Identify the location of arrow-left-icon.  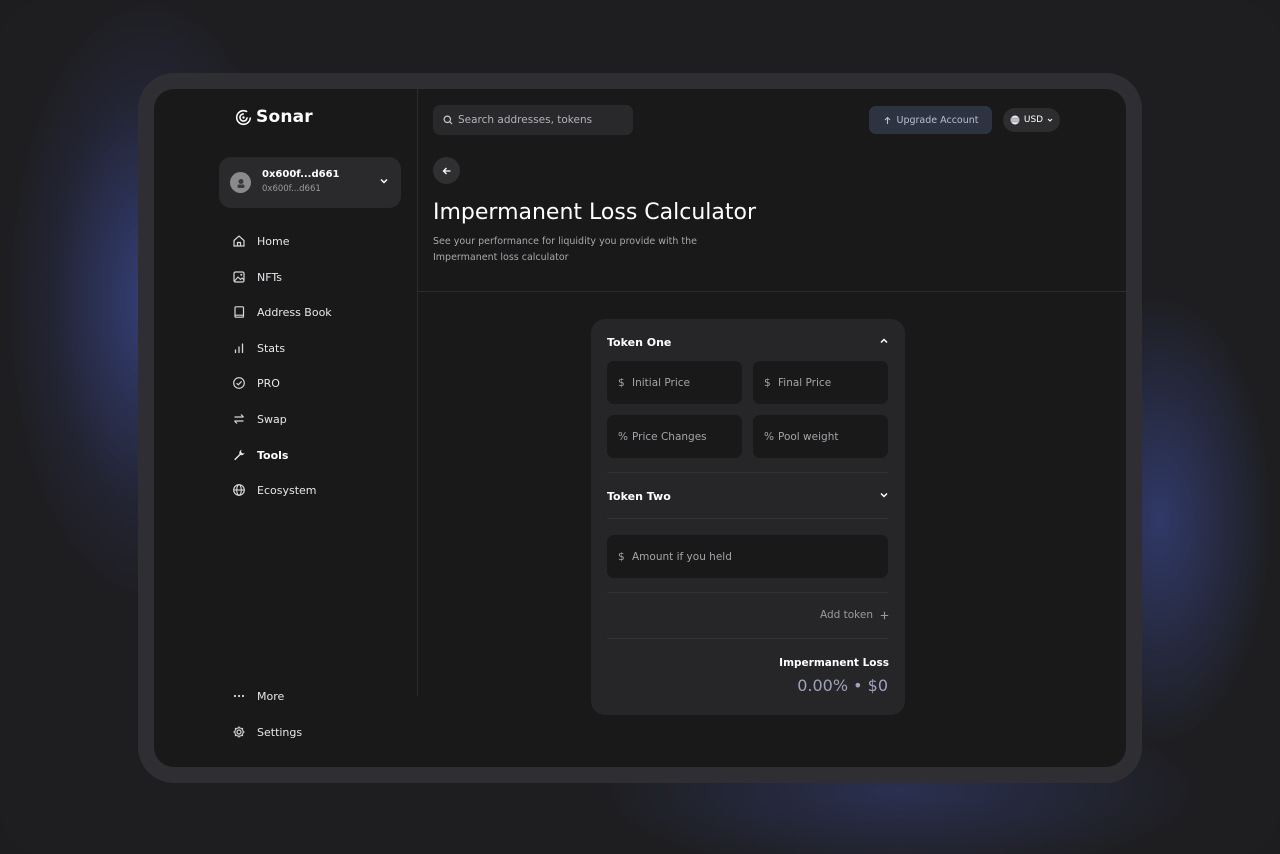
(446, 170).